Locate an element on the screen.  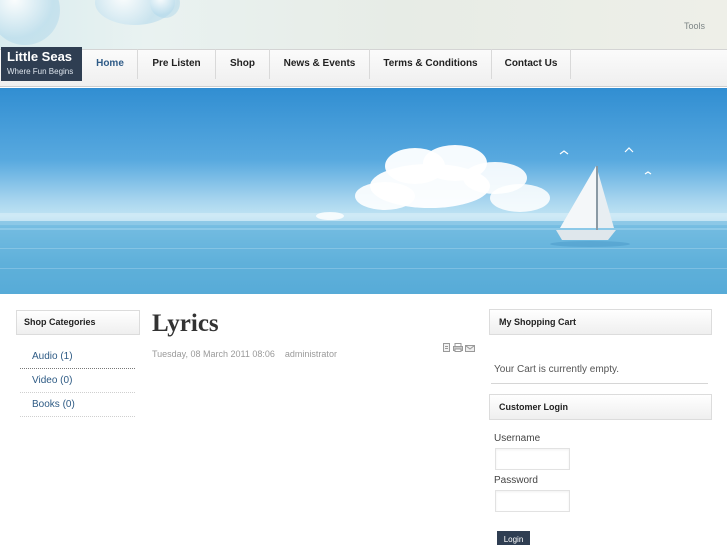
article-date: Tuesday, 08 March 2011 08:06 is located at coordinates (213, 354).